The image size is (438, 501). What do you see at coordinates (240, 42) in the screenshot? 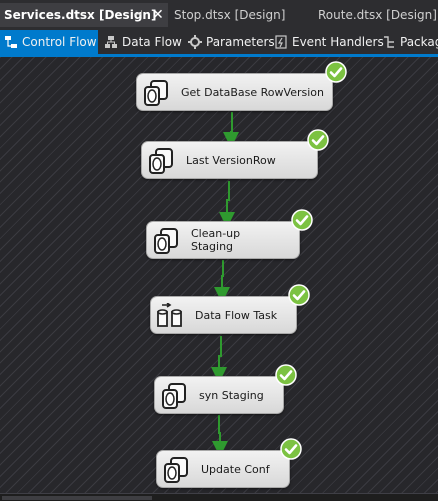
I see `tab-label: Parameters` at bounding box center [240, 42].